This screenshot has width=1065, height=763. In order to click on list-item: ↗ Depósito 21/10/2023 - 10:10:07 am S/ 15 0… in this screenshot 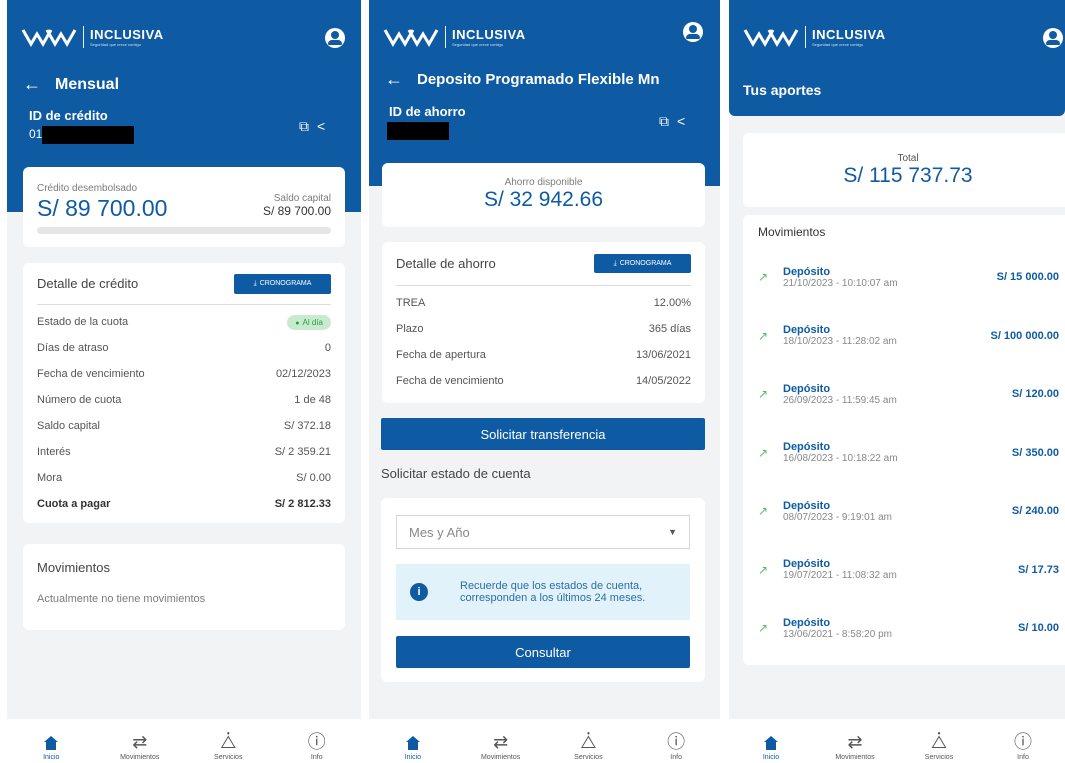, I will do `click(904, 277)`.